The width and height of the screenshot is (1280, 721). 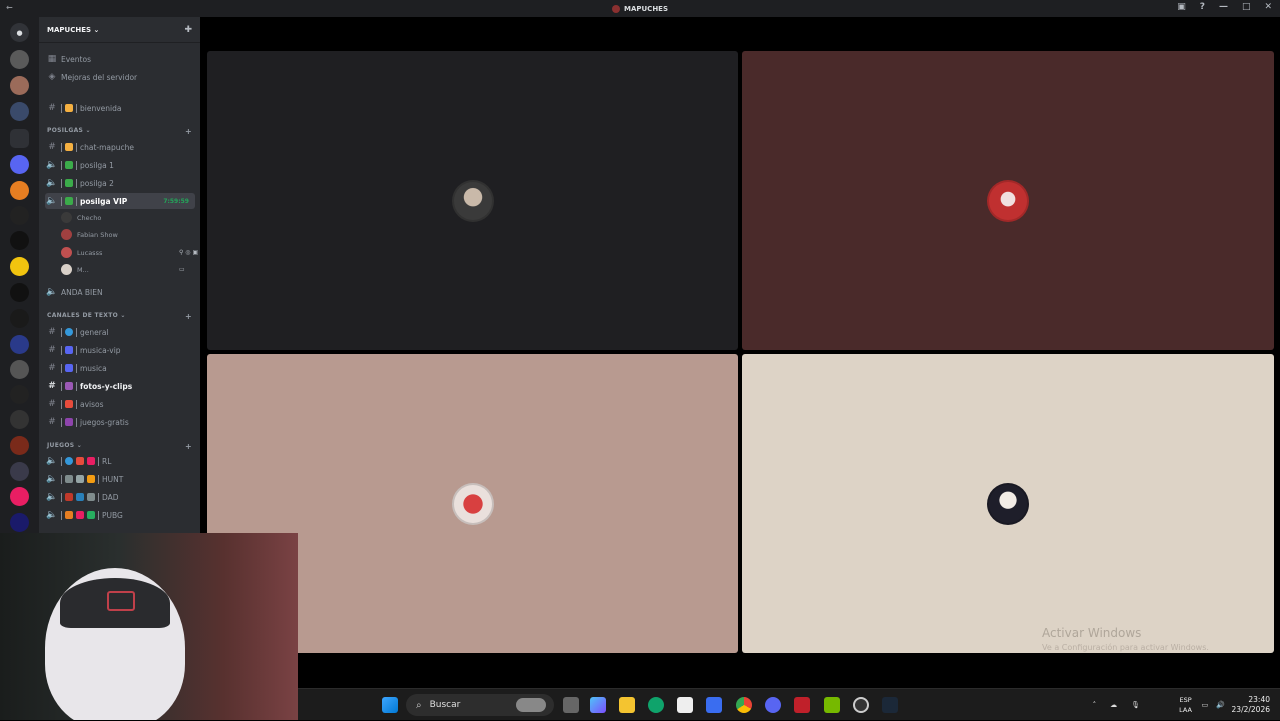 What do you see at coordinates (120, 404) in the screenshot?
I see `channel-avisos: # avisos` at bounding box center [120, 404].